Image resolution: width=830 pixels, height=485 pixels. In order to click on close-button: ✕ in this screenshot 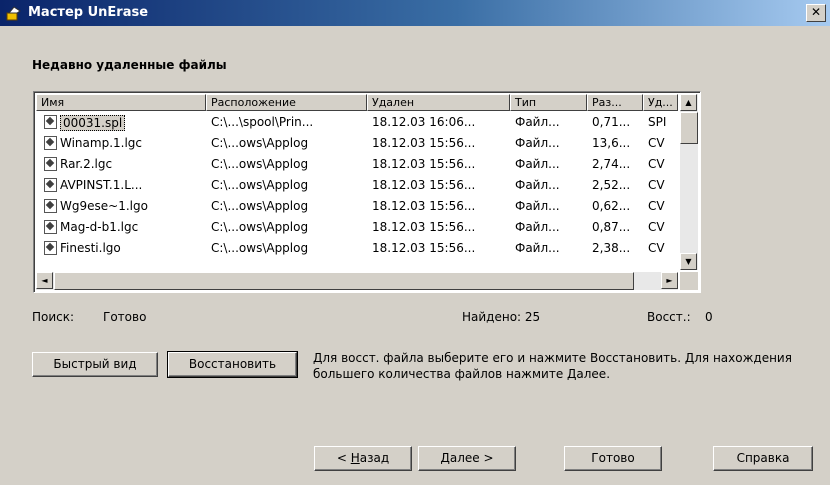, I will do `click(816, 13)`.